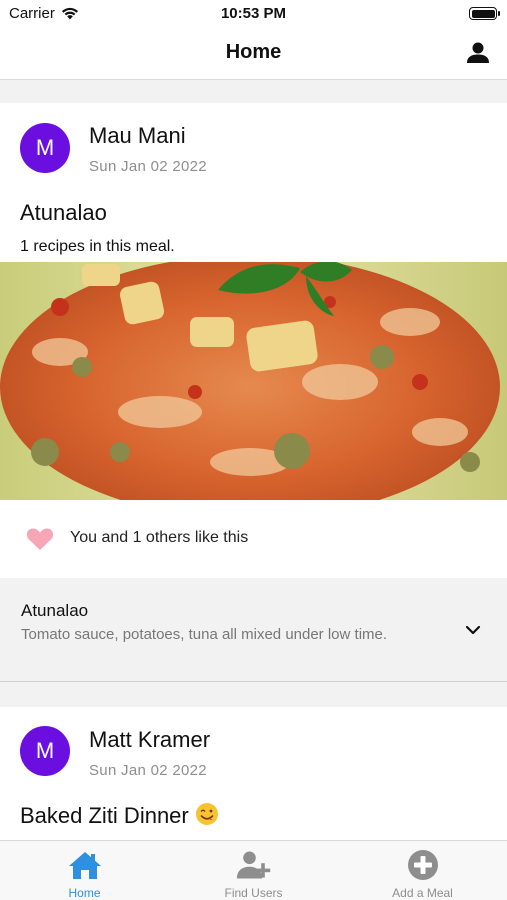  Describe the element at coordinates (55, 610) in the screenshot. I see `recipe-name: Atunalao` at that location.